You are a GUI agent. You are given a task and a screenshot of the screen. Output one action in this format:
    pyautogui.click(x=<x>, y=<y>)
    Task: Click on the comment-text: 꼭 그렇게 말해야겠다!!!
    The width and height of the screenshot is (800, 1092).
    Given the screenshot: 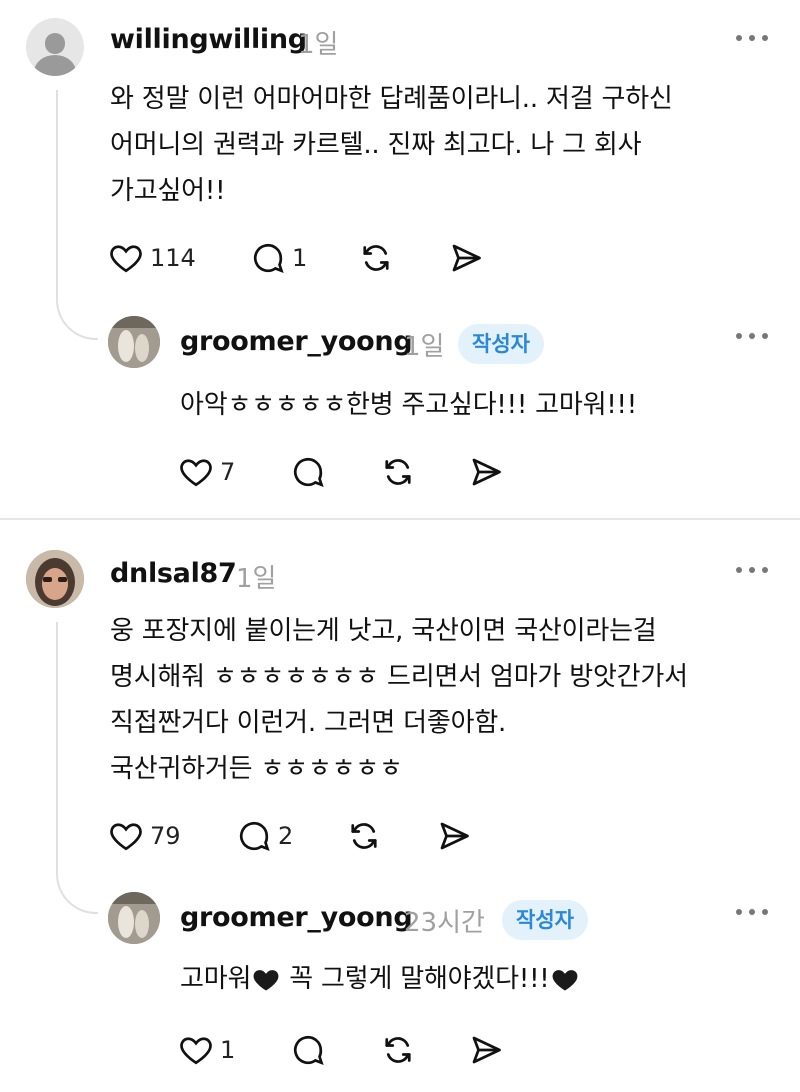 What is the action you would take?
    pyautogui.click(x=415, y=979)
    